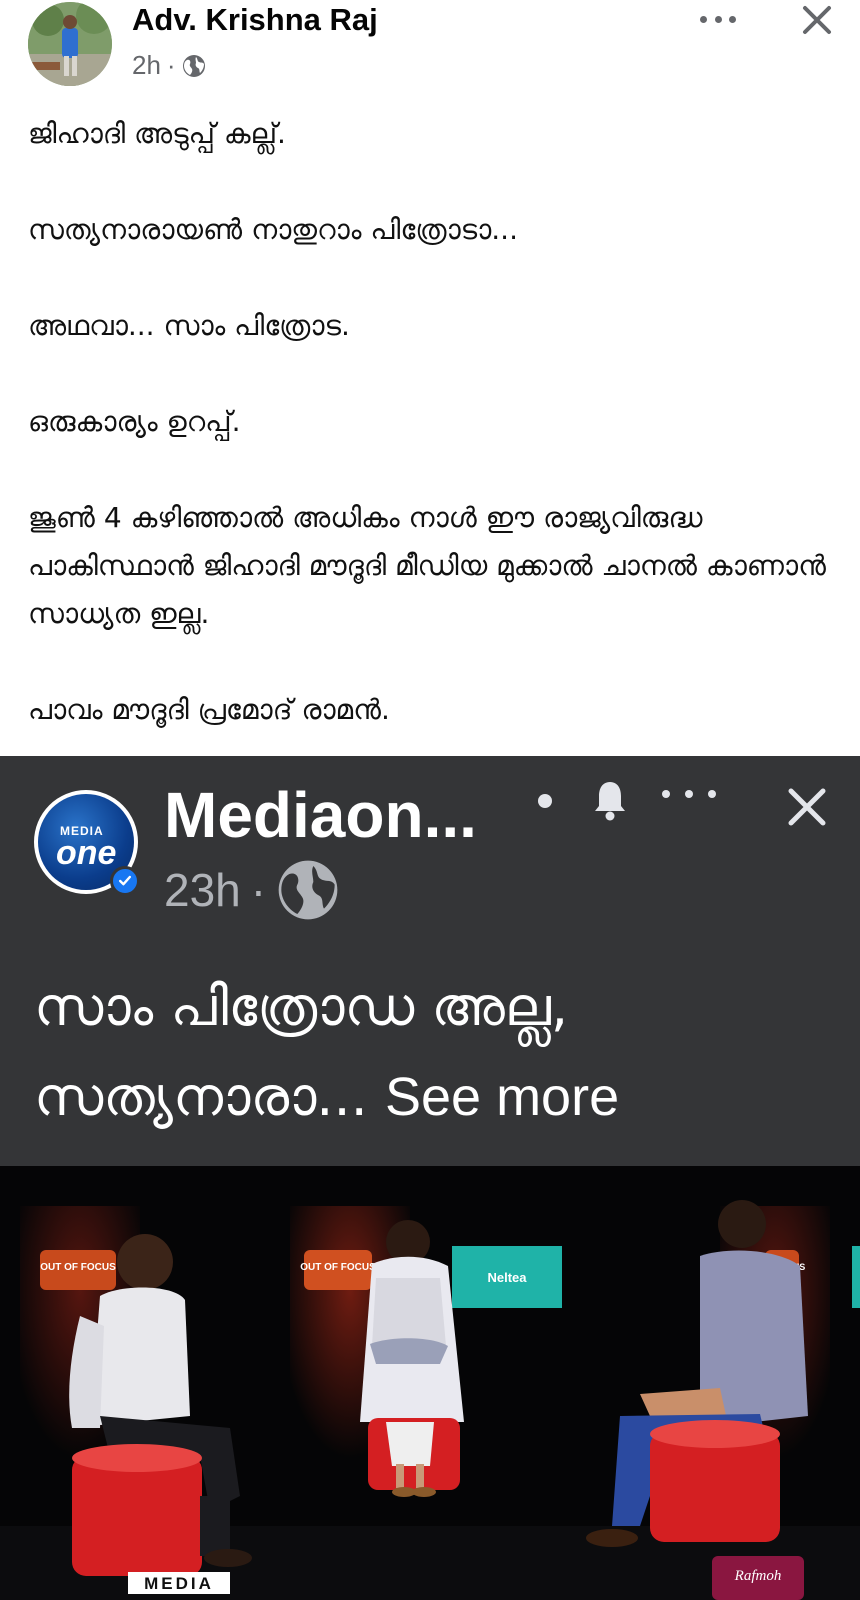 The image size is (860, 1600). I want to click on post-meta: 2h ·, so click(169, 65).